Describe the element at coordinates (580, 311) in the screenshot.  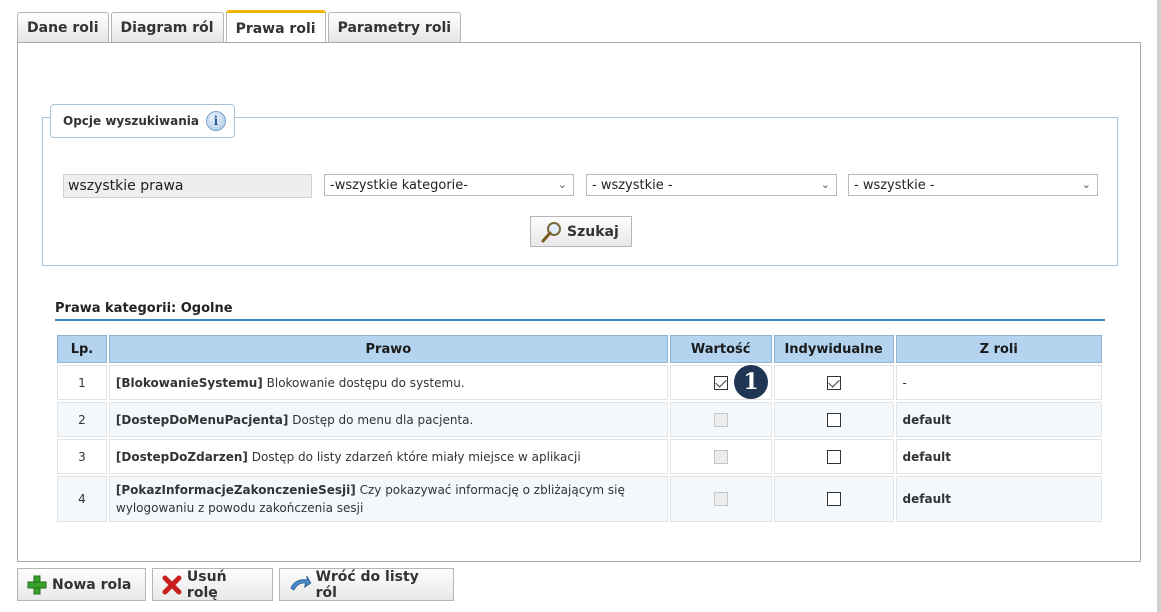
I see `section-title: Prawa kategorii: Ogolne` at that location.